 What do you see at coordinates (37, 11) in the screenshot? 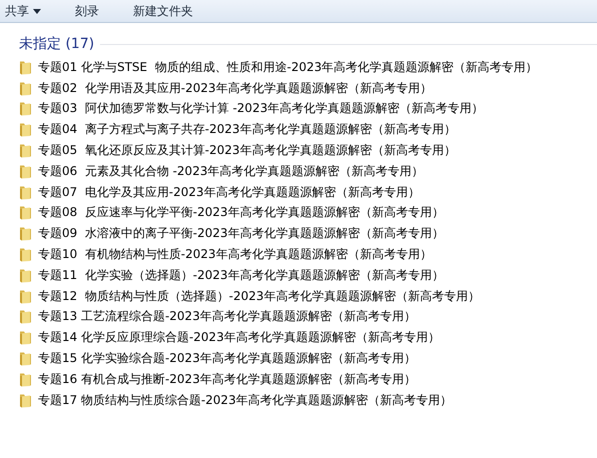
I see `caret-icon` at bounding box center [37, 11].